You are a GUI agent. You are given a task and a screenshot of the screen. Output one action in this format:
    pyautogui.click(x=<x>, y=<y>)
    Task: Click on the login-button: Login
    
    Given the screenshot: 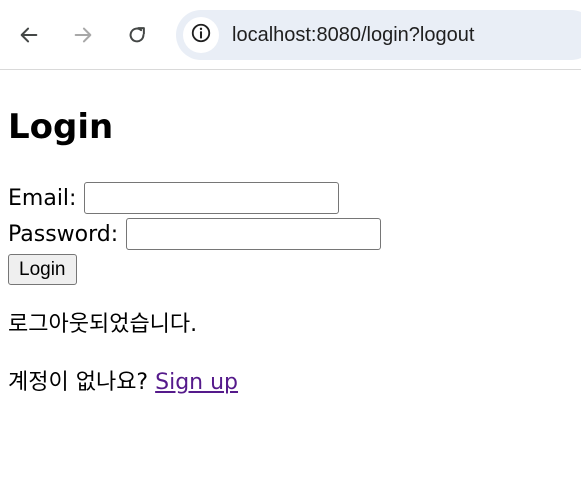 What is the action you would take?
    pyautogui.click(x=42, y=269)
    